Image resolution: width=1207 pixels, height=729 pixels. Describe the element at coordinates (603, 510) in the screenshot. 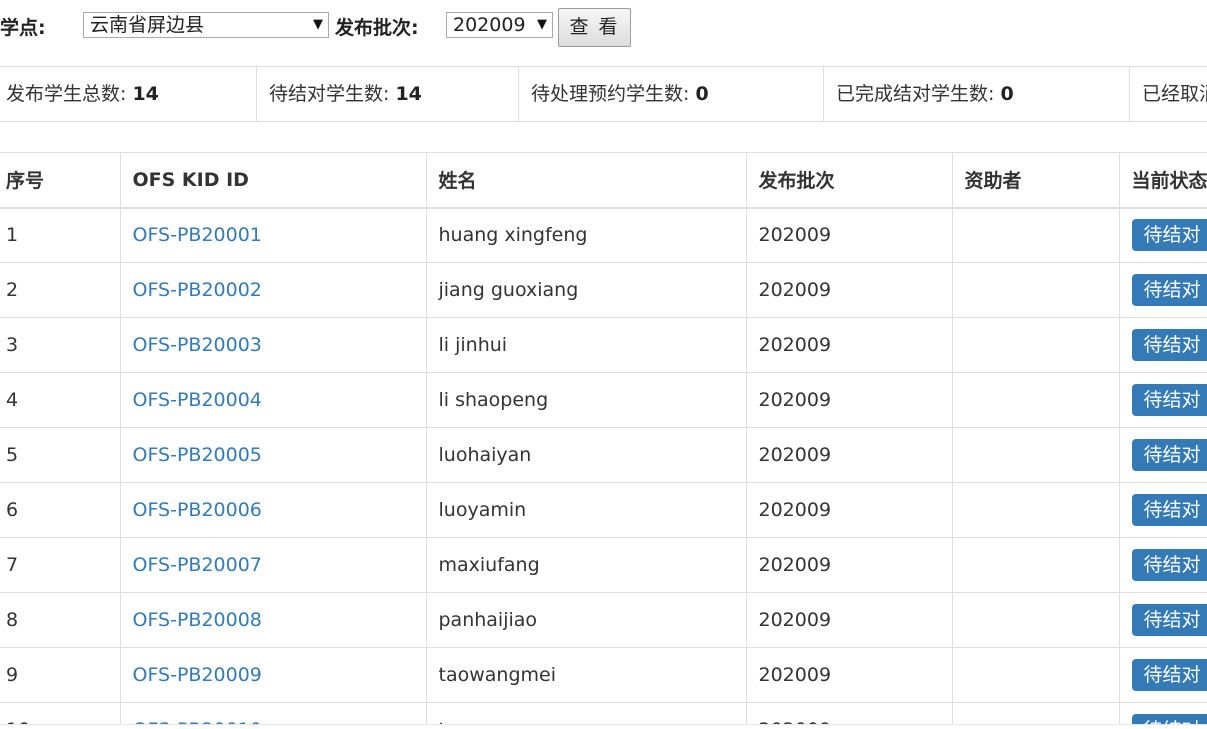

I see `table-row: 6 OFS-PB20006 luoyamin 202009 待结对` at that location.